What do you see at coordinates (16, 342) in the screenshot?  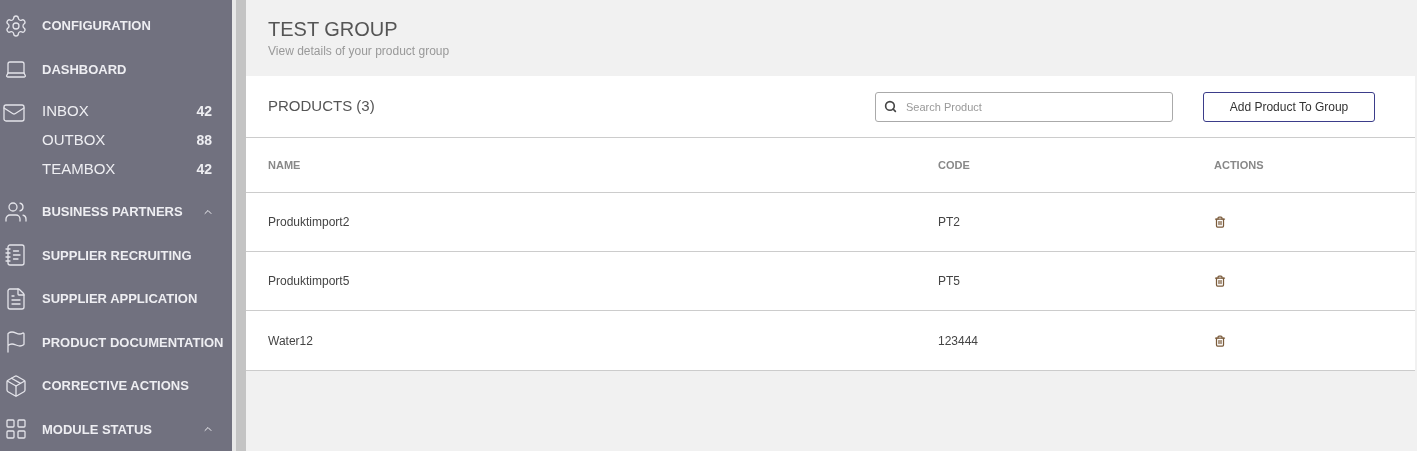 I see `flag-icon` at bounding box center [16, 342].